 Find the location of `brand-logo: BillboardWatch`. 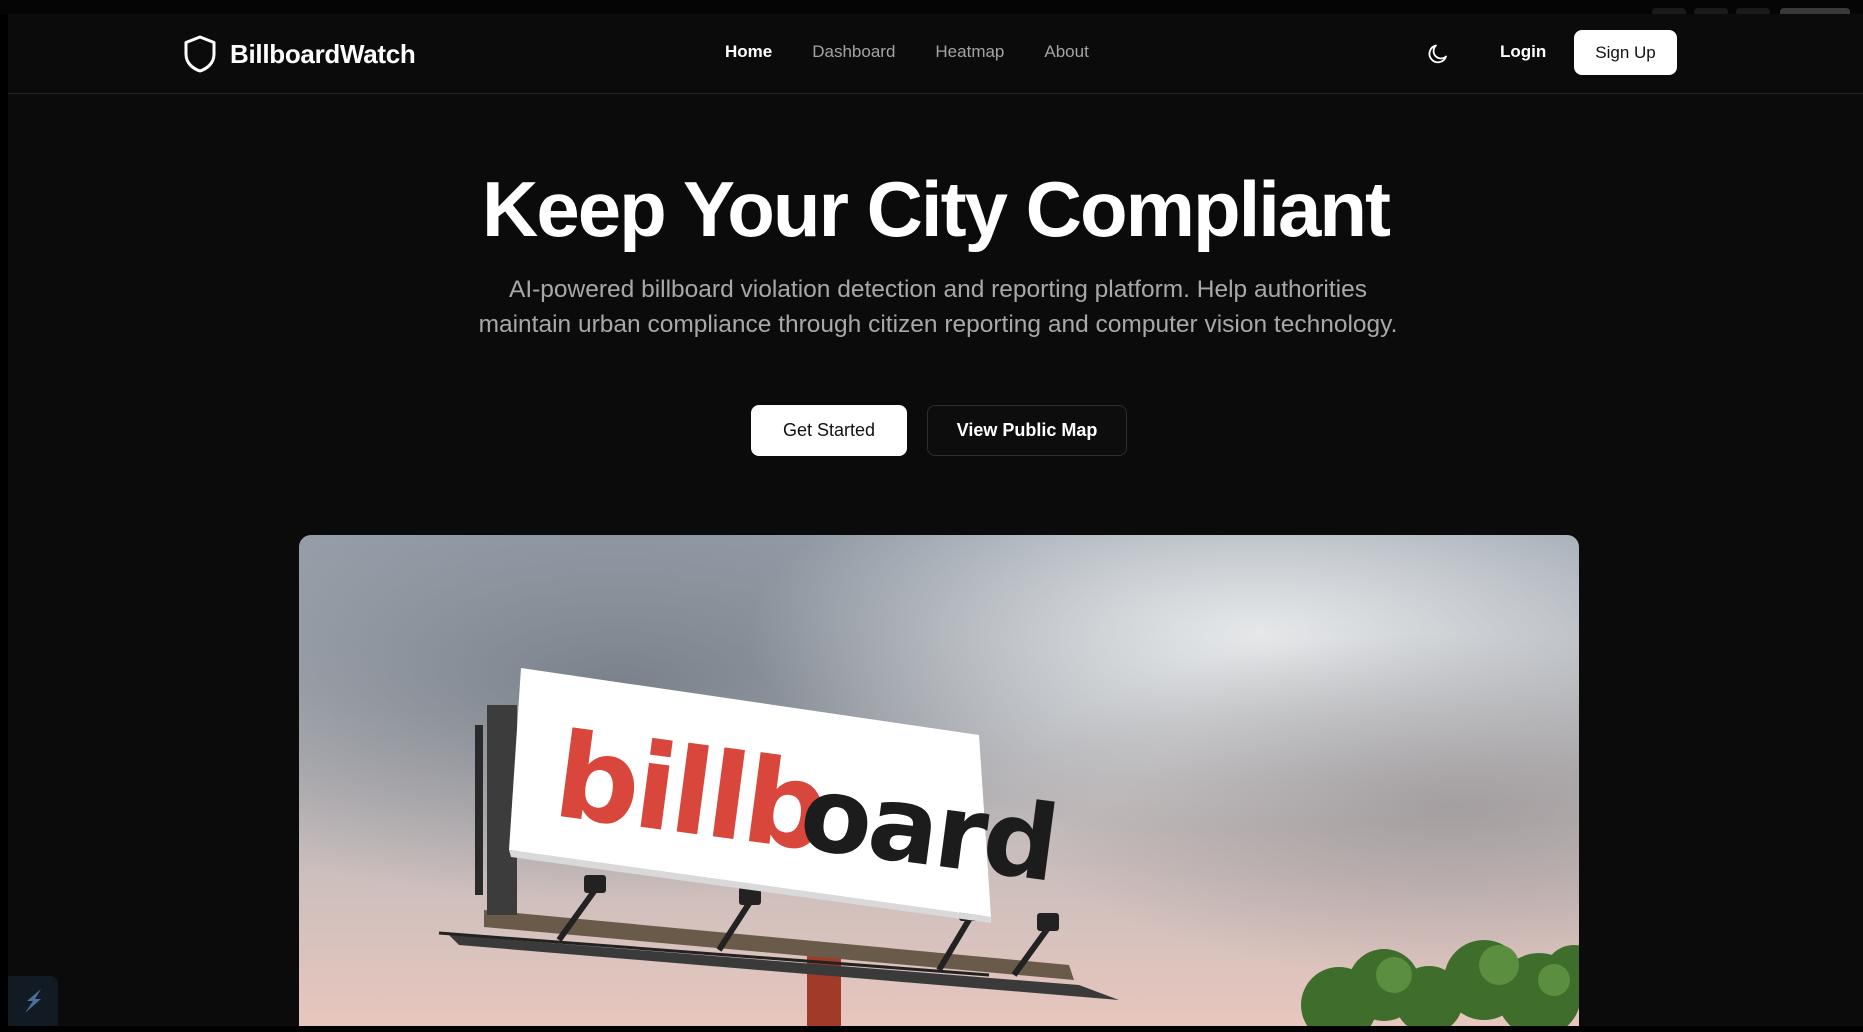

brand-logo: BillboardWatch is located at coordinates (299, 54).